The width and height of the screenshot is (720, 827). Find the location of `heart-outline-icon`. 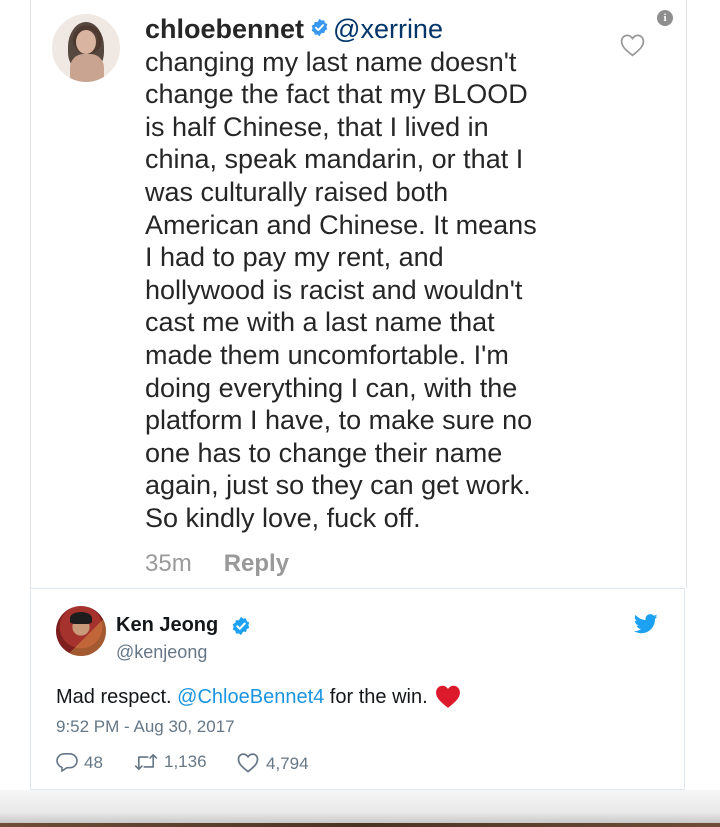

heart-outline-icon is located at coordinates (632, 45).